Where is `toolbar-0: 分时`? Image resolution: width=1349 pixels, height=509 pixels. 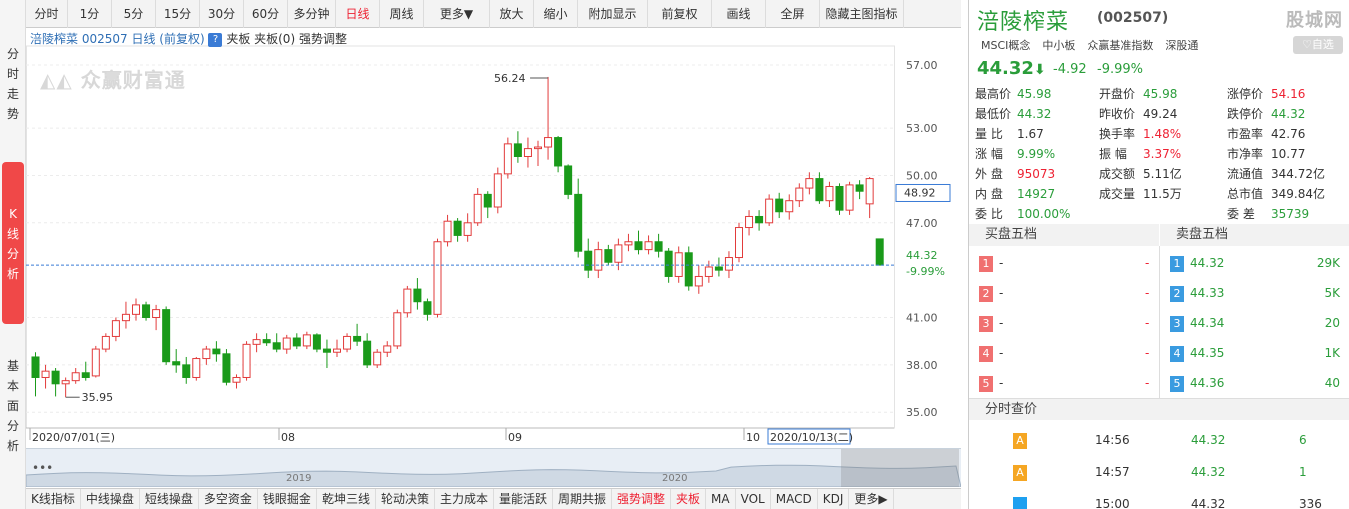
toolbar-0: 分时 is located at coordinates (47, 14).